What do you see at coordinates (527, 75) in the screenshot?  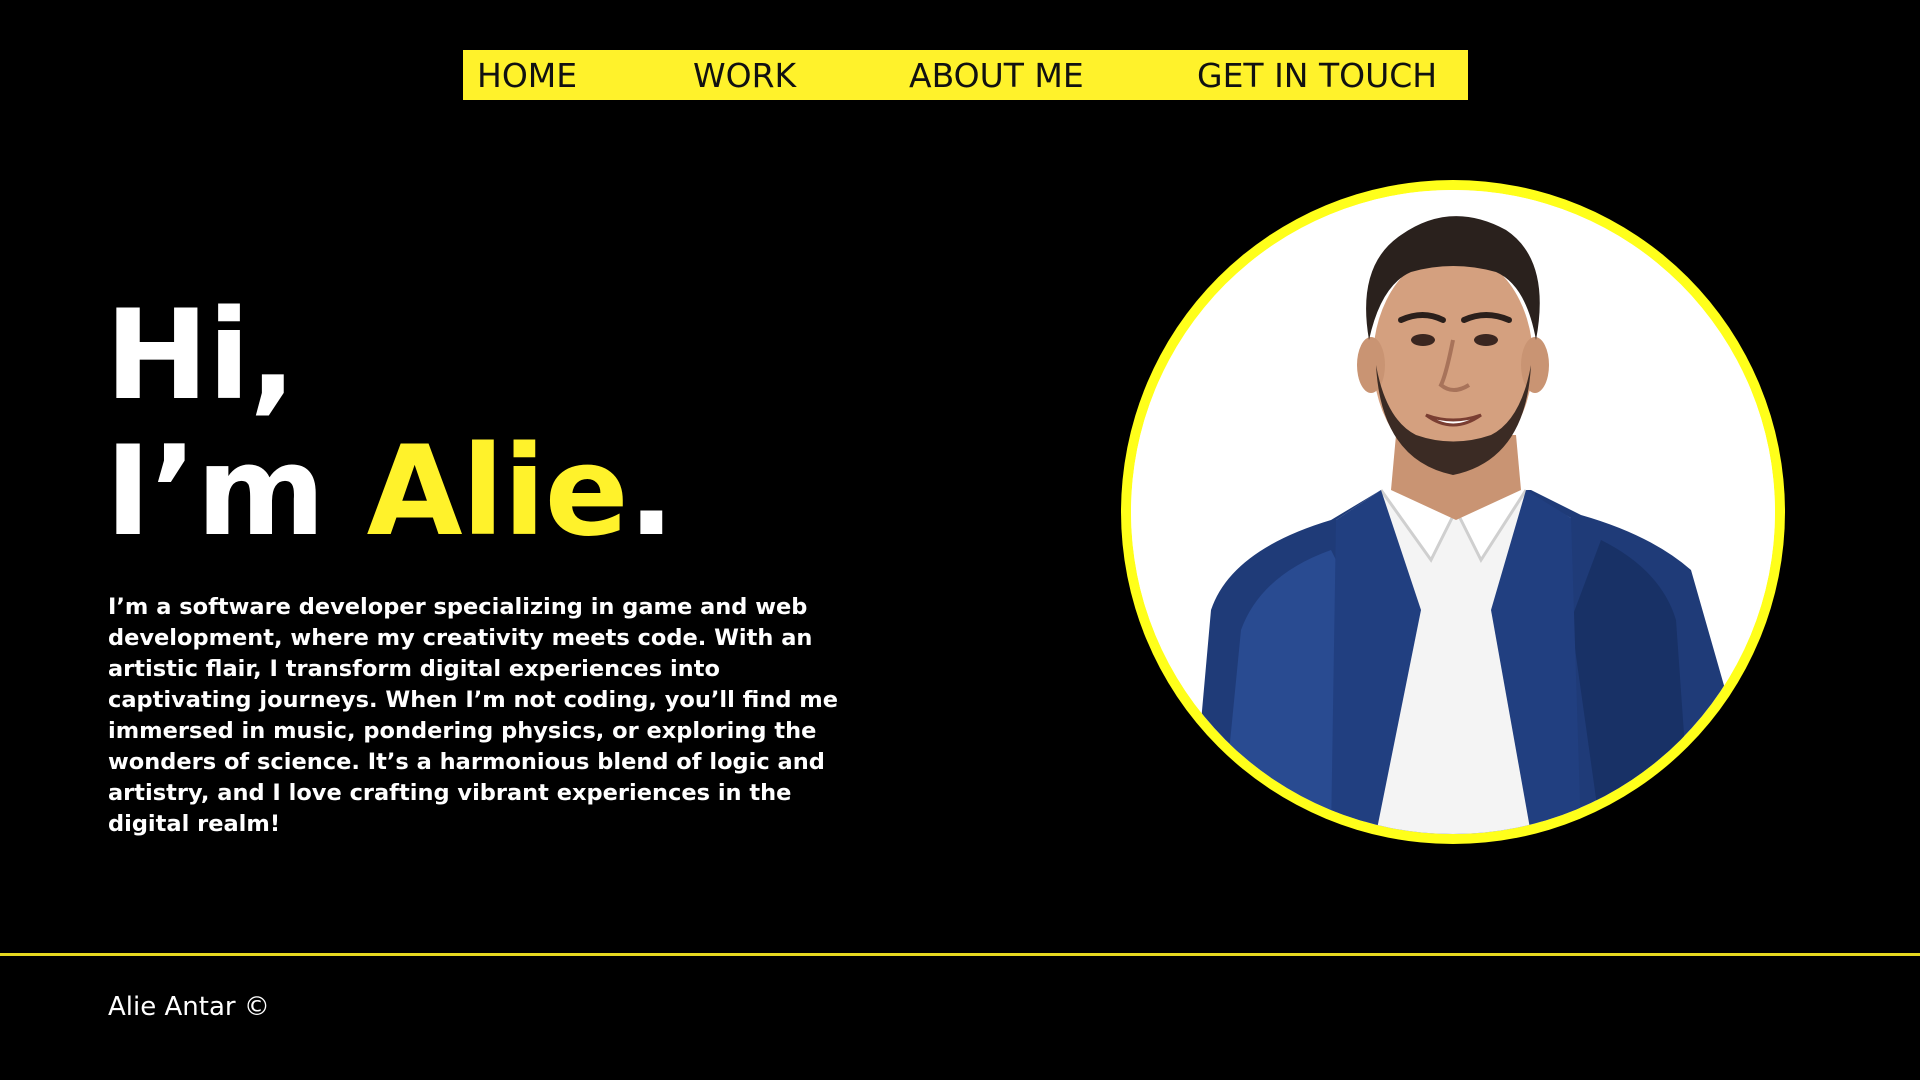 I see `nav-home-link: HOME` at bounding box center [527, 75].